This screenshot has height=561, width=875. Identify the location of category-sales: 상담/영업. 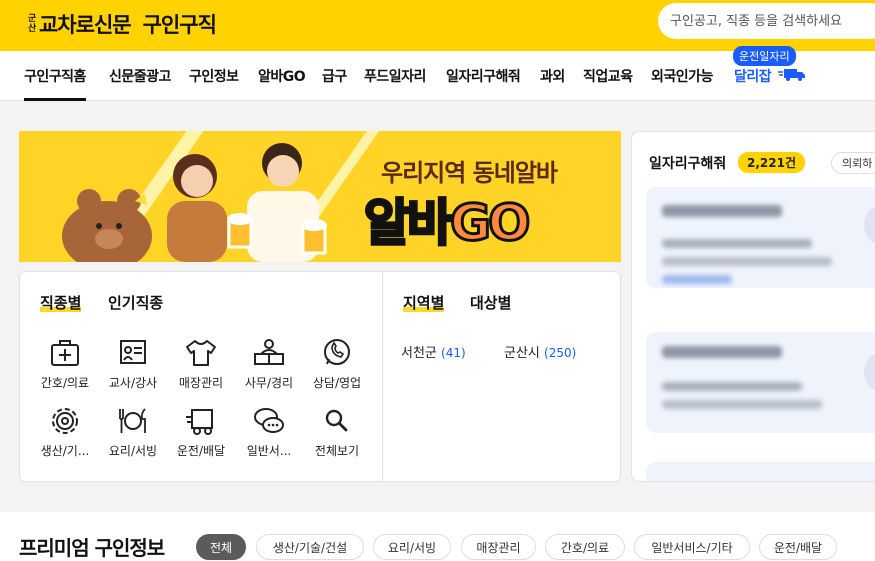
(337, 363).